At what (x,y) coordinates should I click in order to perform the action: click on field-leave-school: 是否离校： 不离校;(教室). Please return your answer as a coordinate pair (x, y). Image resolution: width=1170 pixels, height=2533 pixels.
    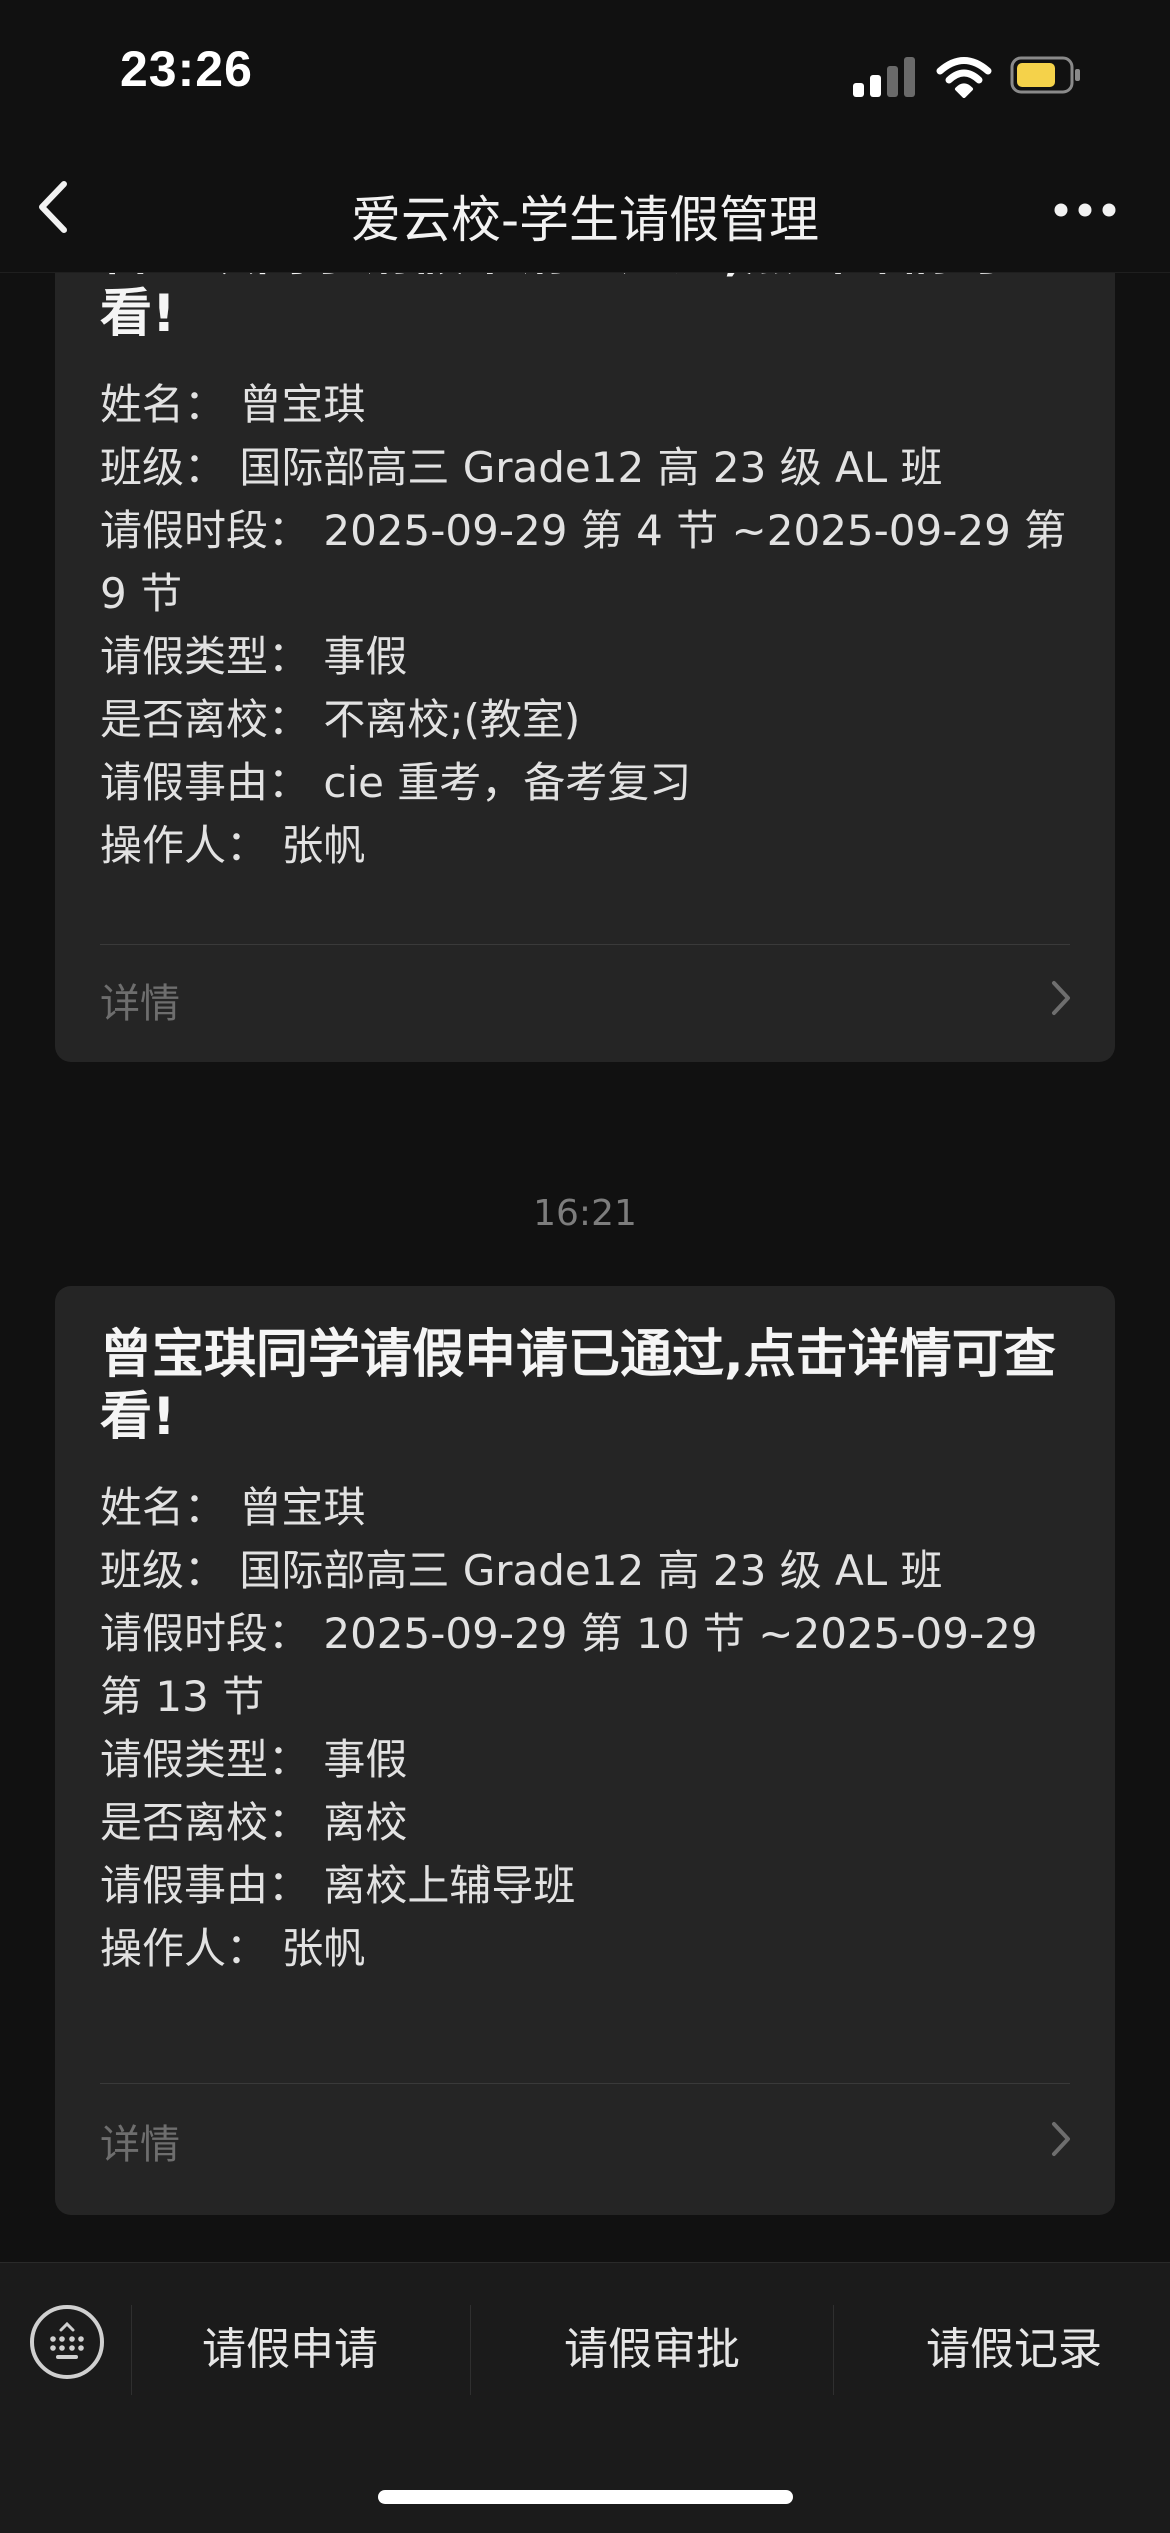
    Looking at the image, I should click on (340, 719).